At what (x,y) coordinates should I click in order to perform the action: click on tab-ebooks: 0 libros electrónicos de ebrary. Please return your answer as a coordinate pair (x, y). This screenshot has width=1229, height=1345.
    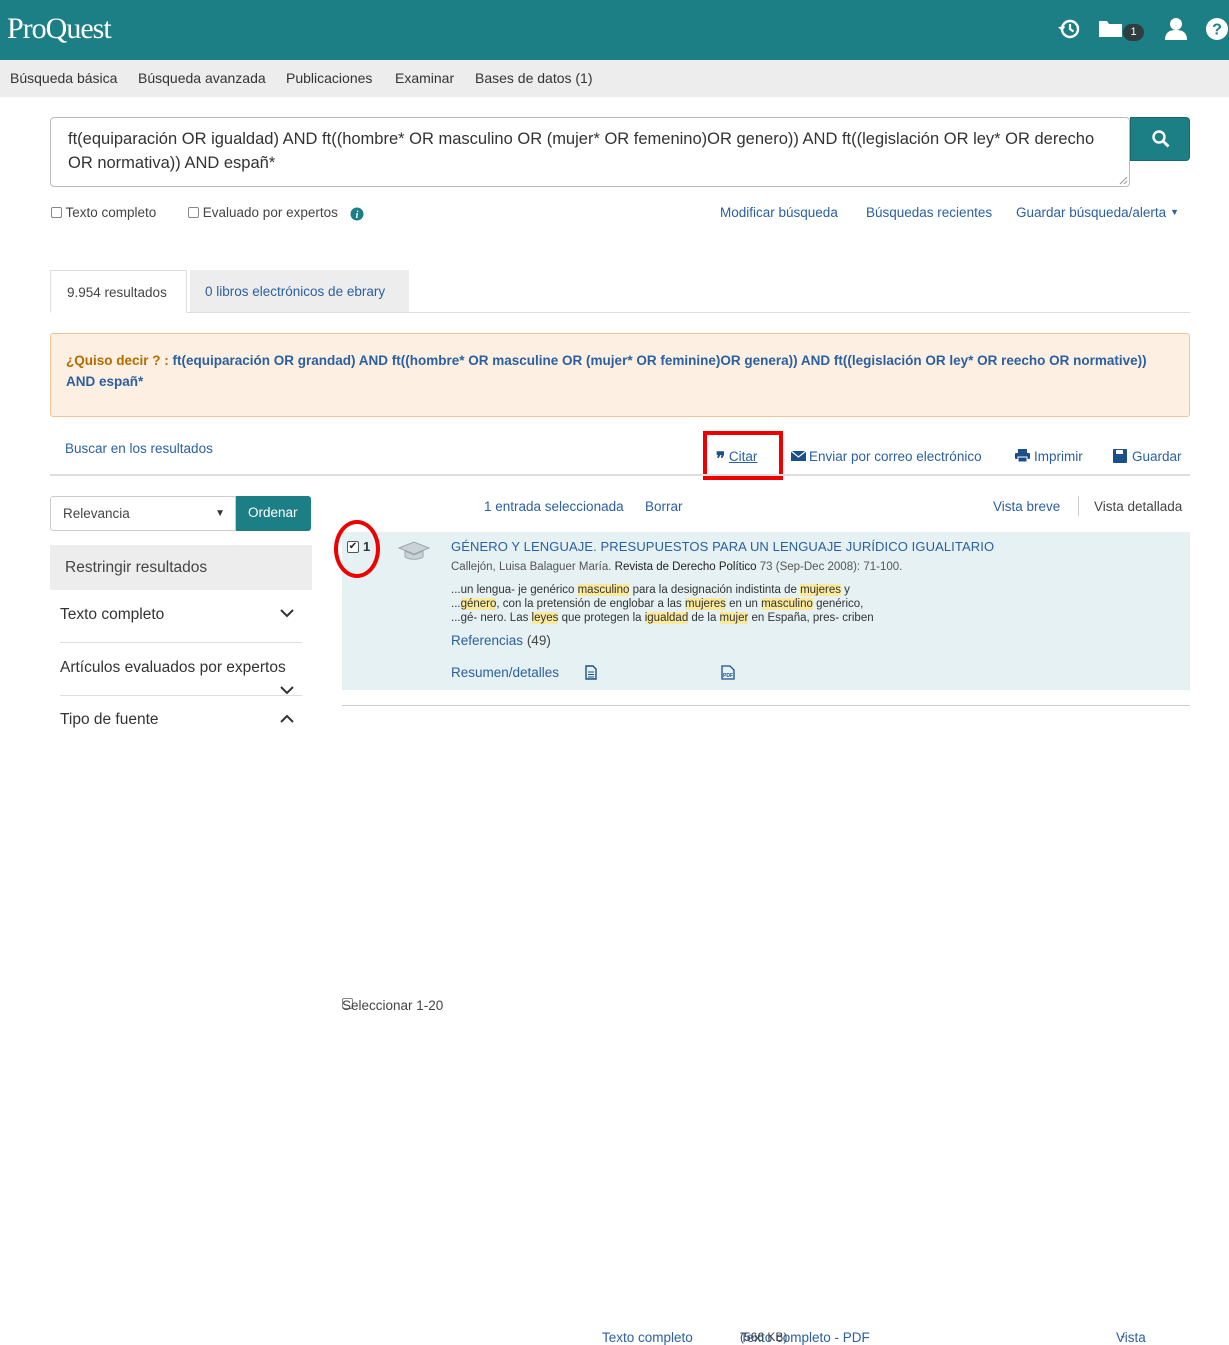
    Looking at the image, I should click on (299, 291).